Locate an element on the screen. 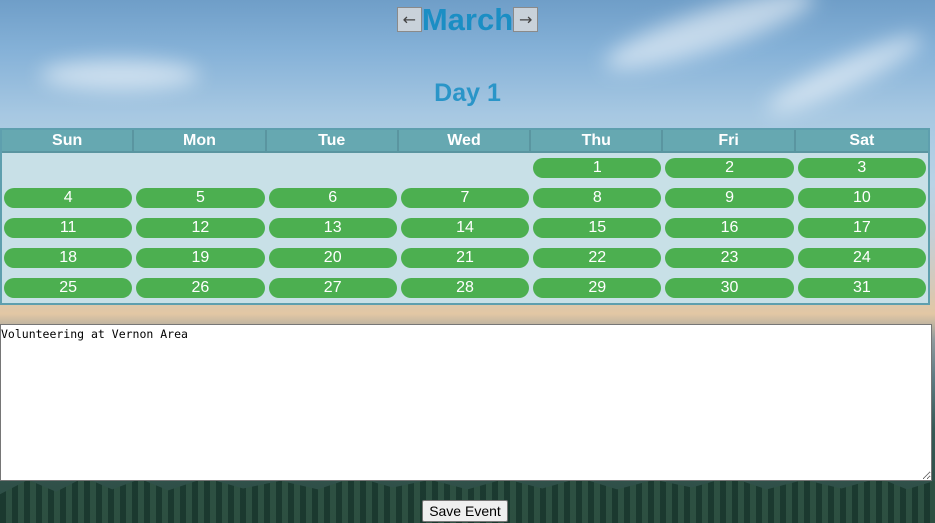  calendar-week-row: 123 is located at coordinates (465, 168).